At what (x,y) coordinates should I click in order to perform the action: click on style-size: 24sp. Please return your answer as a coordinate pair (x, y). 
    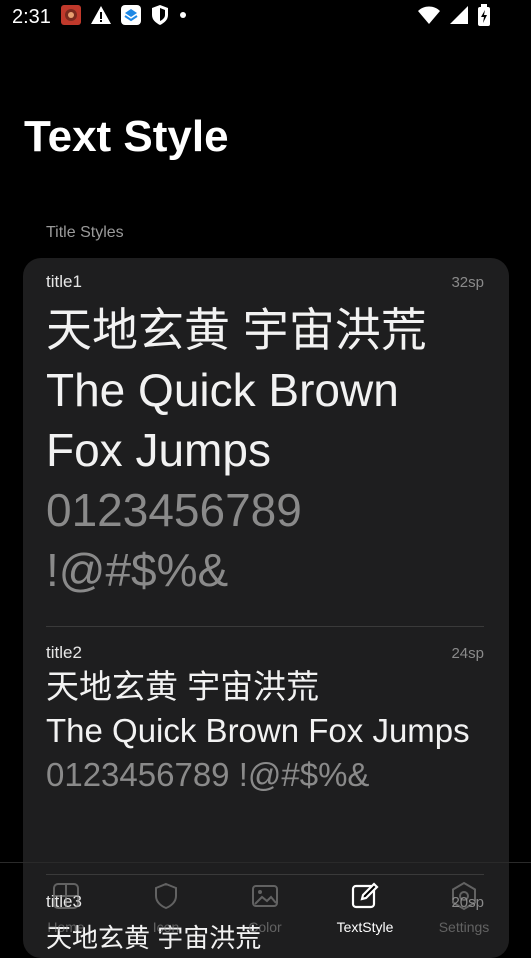
    Looking at the image, I should click on (467, 653).